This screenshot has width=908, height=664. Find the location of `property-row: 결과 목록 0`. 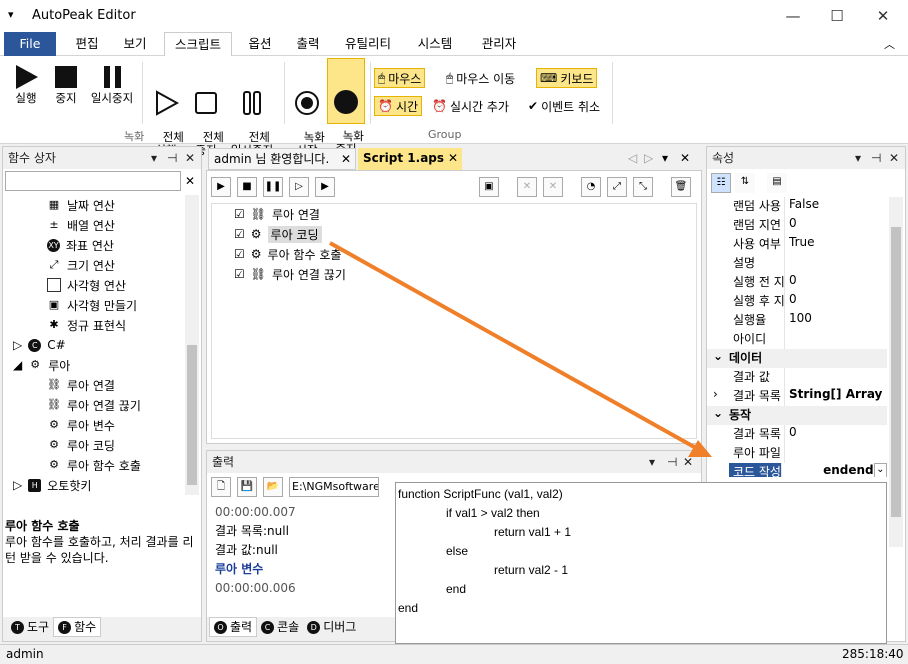

property-row: 결과 목록 0 is located at coordinates (797, 434).